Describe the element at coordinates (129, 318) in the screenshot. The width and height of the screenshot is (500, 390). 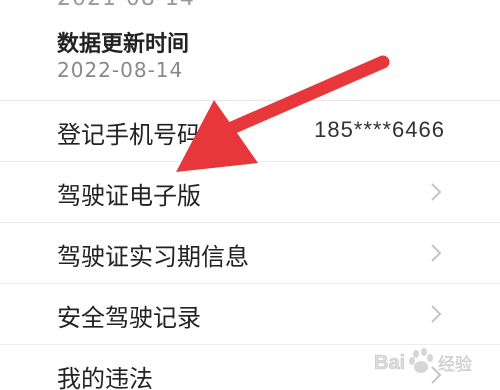
I see `row-safe-driving-record-label: 安全驾驶记录` at that location.